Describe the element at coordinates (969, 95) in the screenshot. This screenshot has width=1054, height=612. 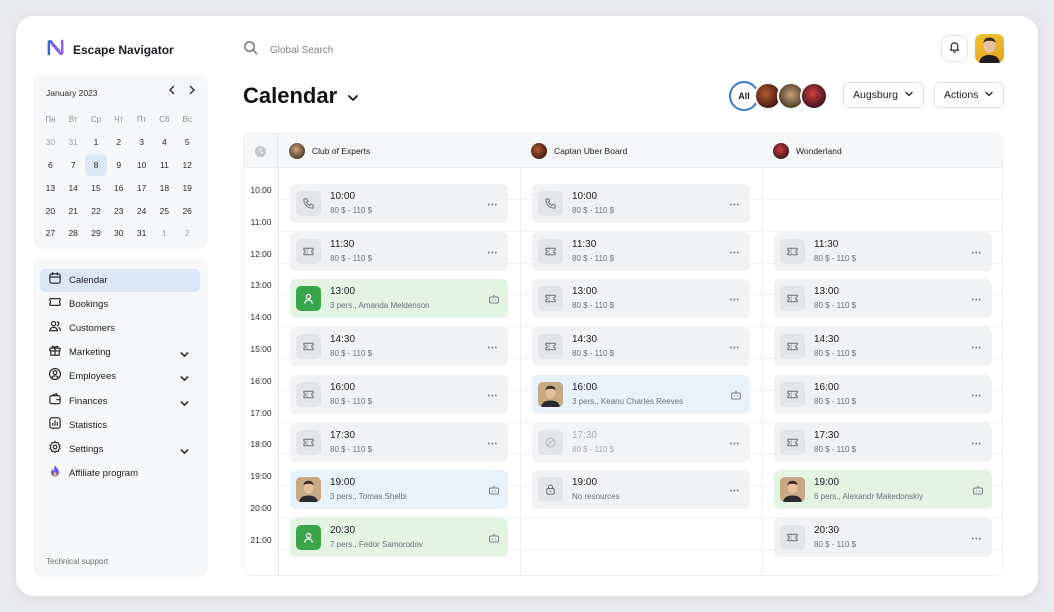
I see `actions-dropdown: Actions` at that location.